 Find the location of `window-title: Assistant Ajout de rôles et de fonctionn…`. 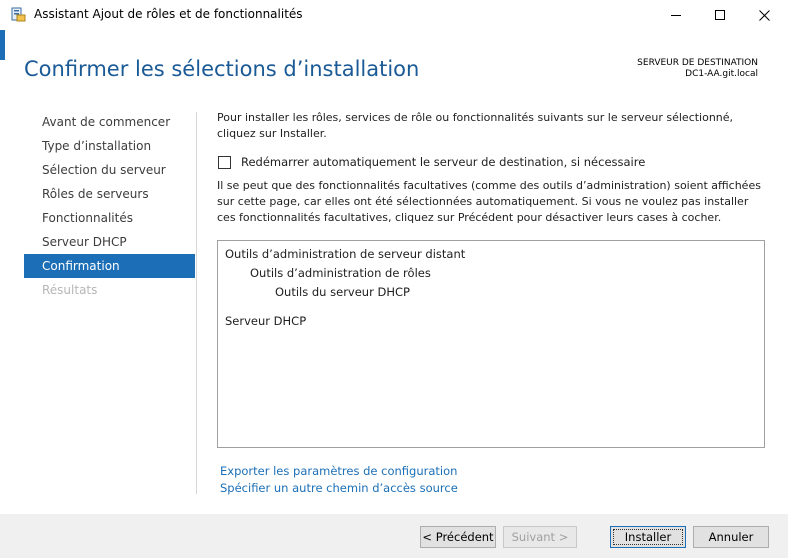

window-title: Assistant Ajout de rôles et de fonctionn… is located at coordinates (168, 14).